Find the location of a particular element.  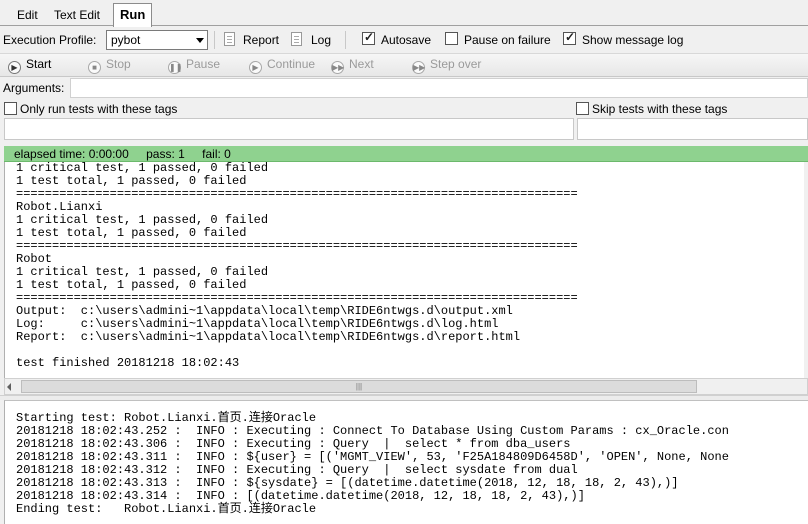

show-message-log-checkbox is located at coordinates (569, 37).